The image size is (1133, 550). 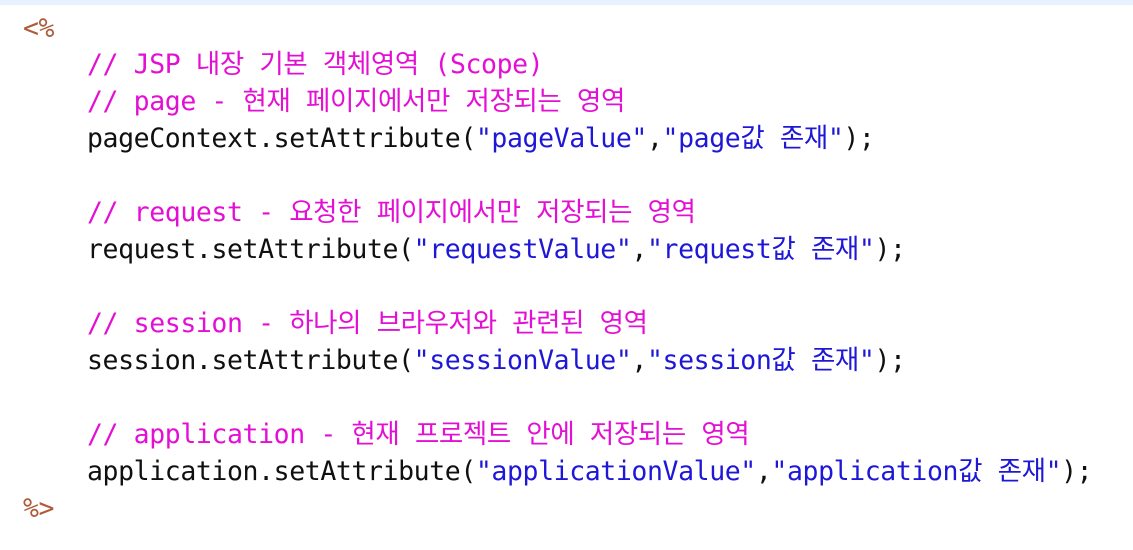 What do you see at coordinates (141, 249) in the screenshot?
I see `object-name: request` at bounding box center [141, 249].